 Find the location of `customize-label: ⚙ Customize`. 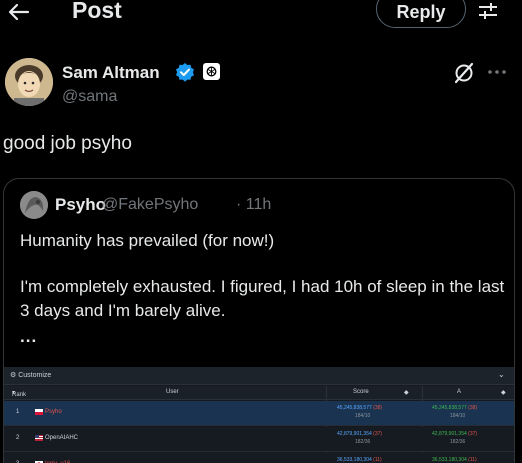

customize-label: ⚙ Customize is located at coordinates (31, 375).